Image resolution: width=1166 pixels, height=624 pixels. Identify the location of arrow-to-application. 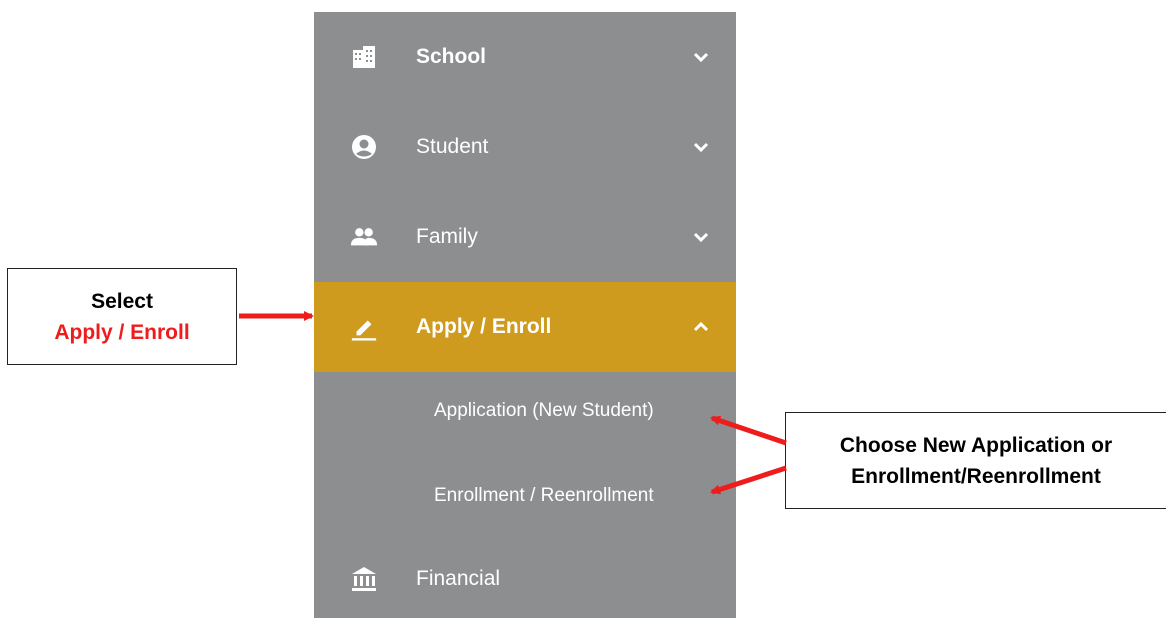
(748, 430).